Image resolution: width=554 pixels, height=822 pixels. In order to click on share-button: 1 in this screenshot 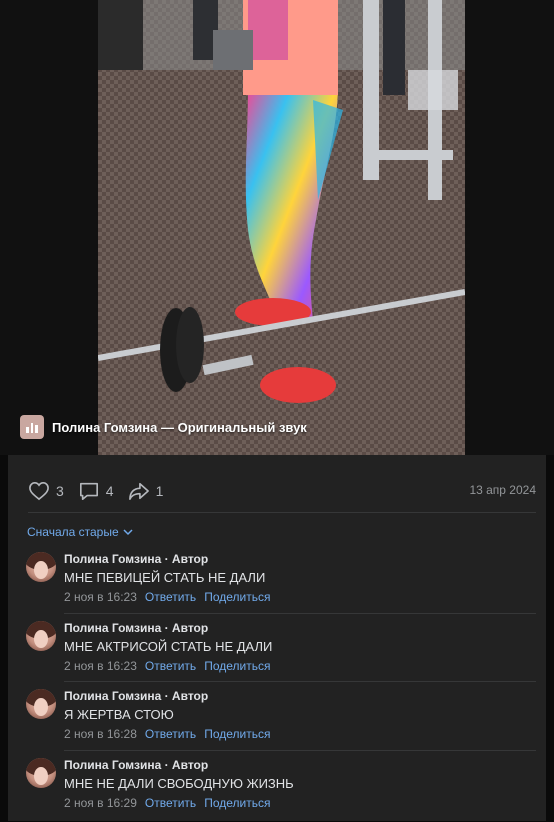, I will do `click(146, 491)`.